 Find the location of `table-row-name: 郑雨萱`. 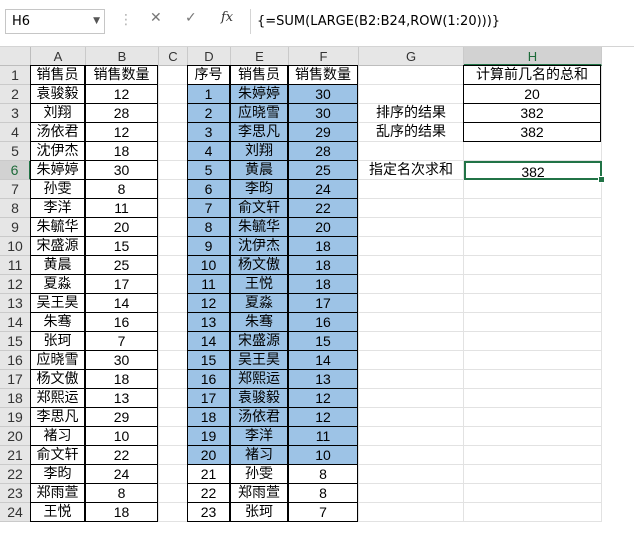

table-row-name: 郑雨萱 is located at coordinates (57, 493).